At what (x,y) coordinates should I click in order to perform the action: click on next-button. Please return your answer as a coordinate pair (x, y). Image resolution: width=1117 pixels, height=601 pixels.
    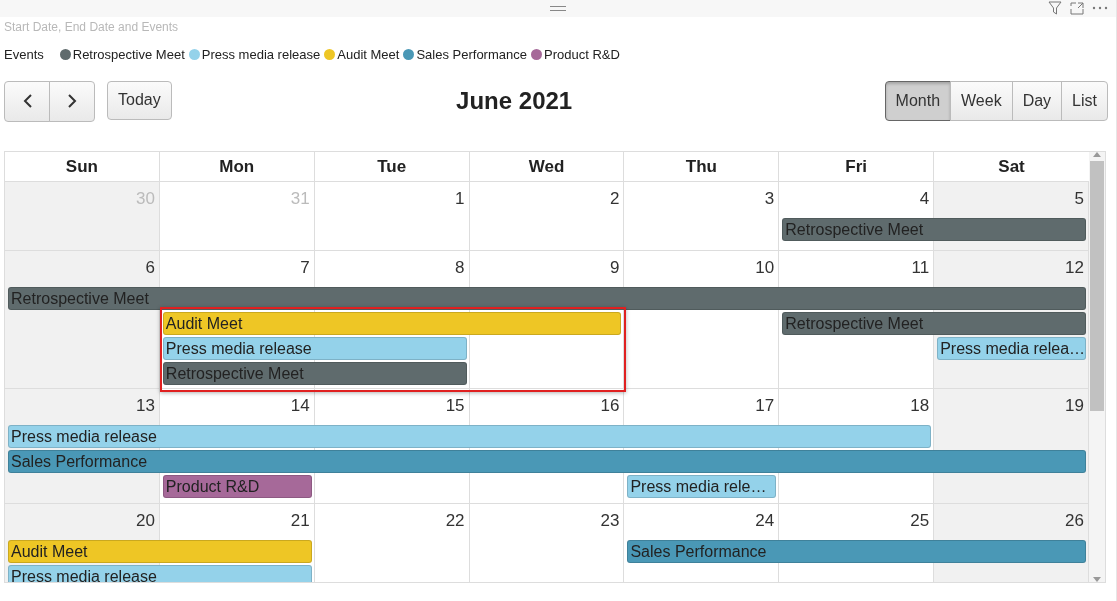
    Looking at the image, I should click on (72, 101).